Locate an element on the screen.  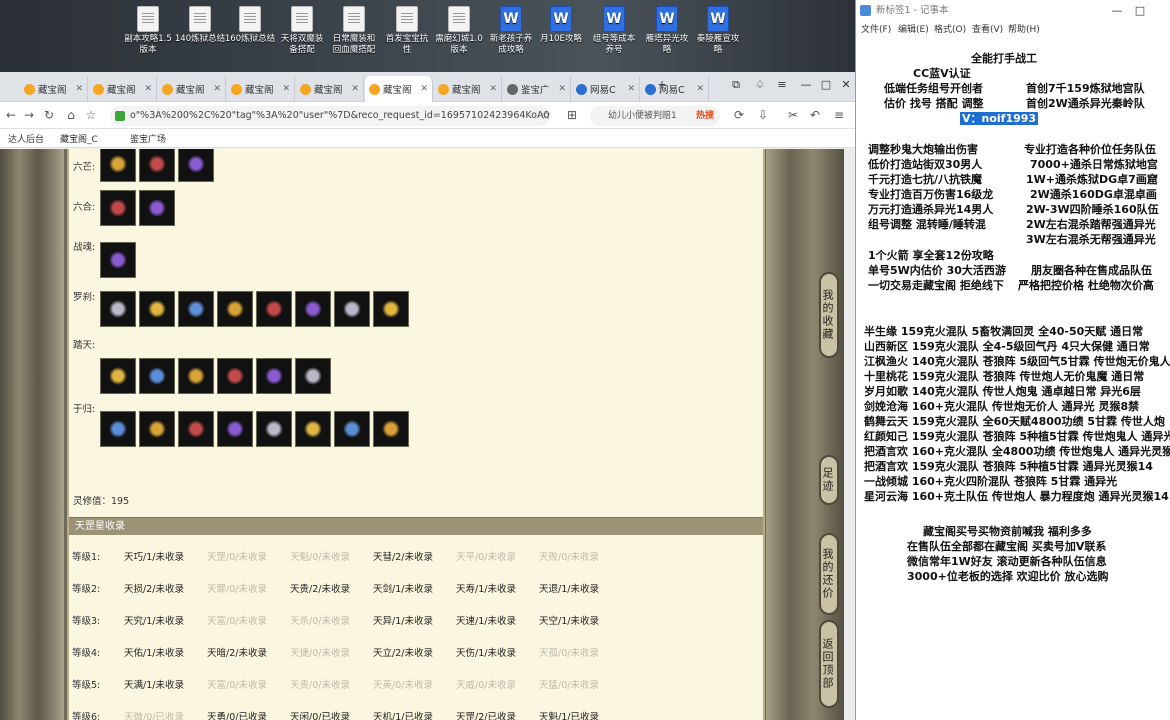
desktop-icon: 首发宝宝抗 性 is located at coordinates (407, 37).